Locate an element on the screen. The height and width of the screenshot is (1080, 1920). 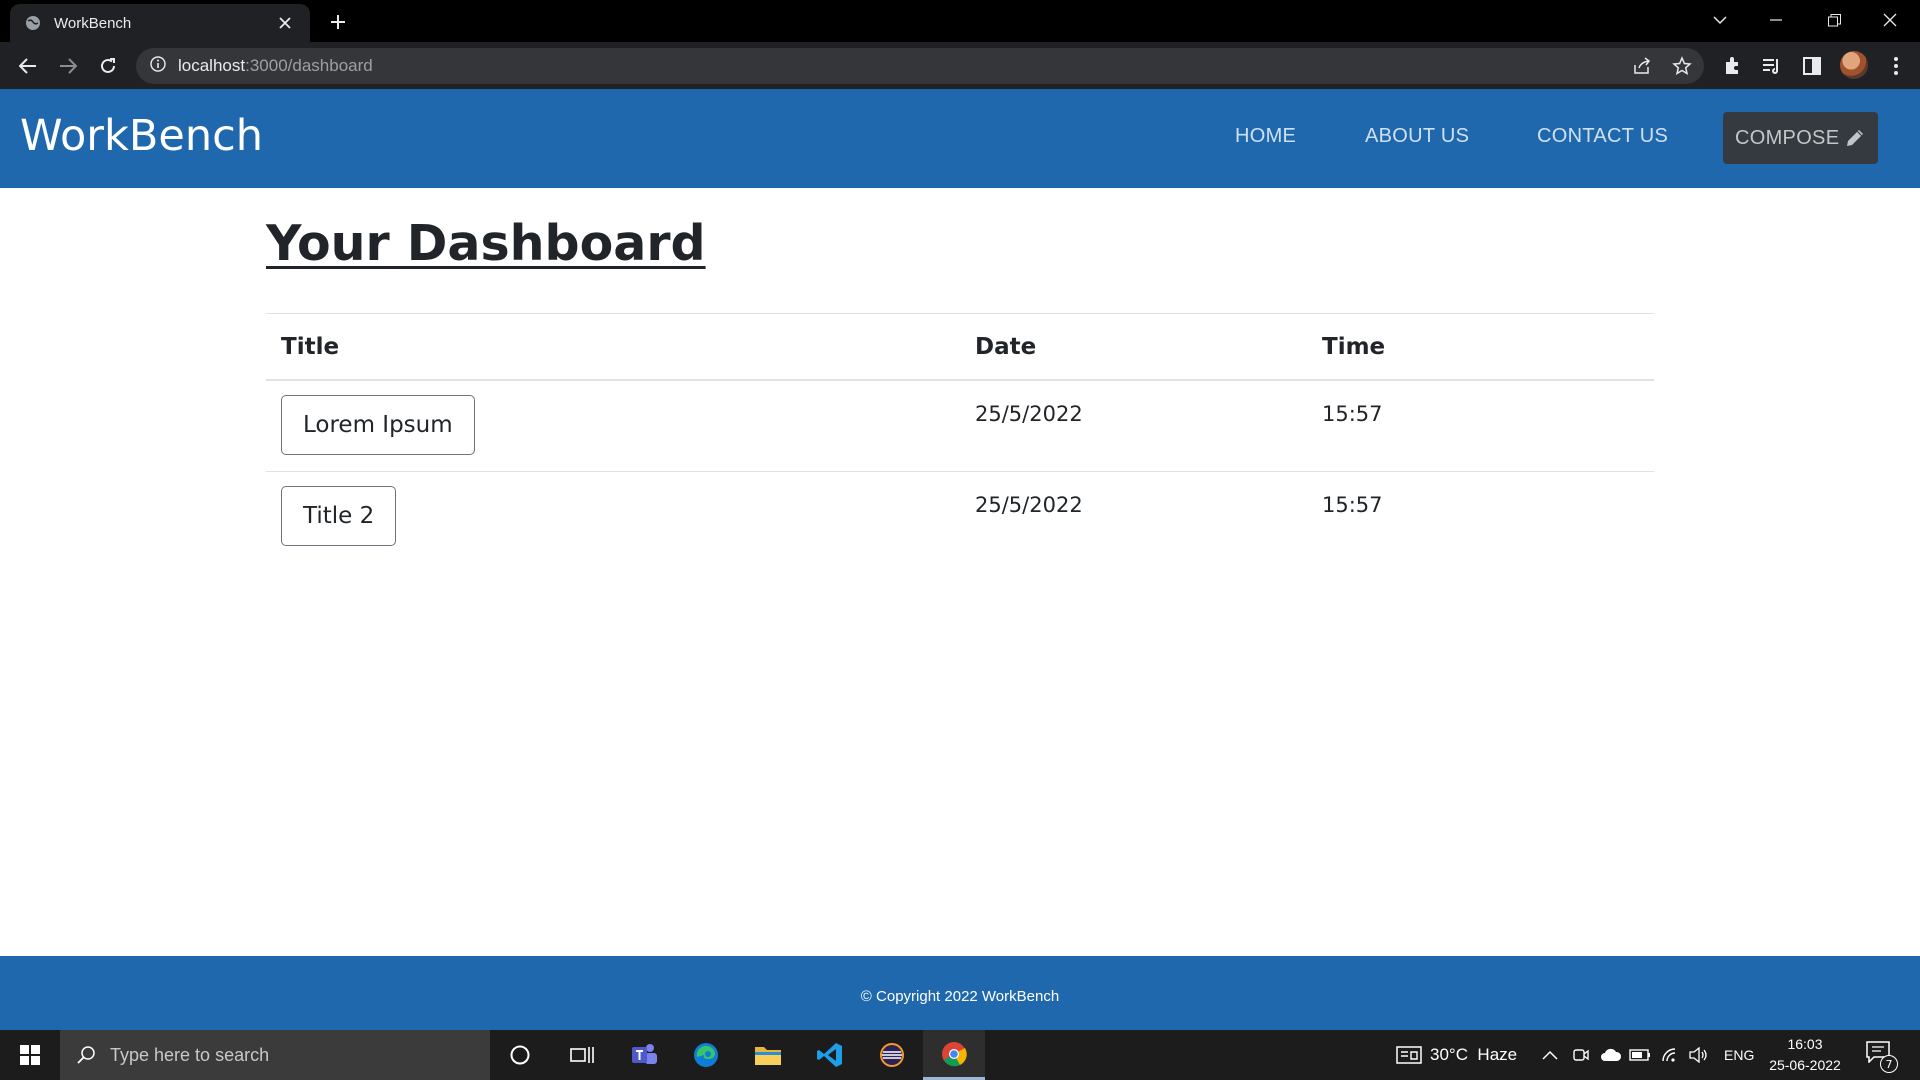
weather-text: 30°C Haze is located at coordinates (1474, 1054).